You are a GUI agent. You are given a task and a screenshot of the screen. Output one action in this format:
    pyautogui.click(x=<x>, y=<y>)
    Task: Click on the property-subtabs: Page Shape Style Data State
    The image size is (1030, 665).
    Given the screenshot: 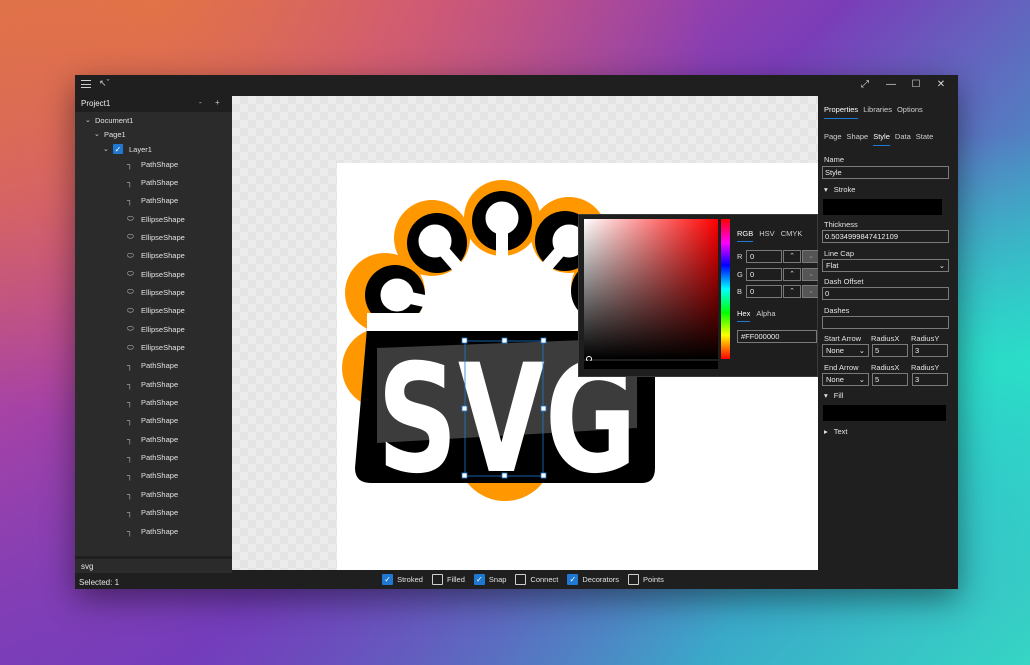 What is the action you would take?
    pyautogui.click(x=878, y=139)
    